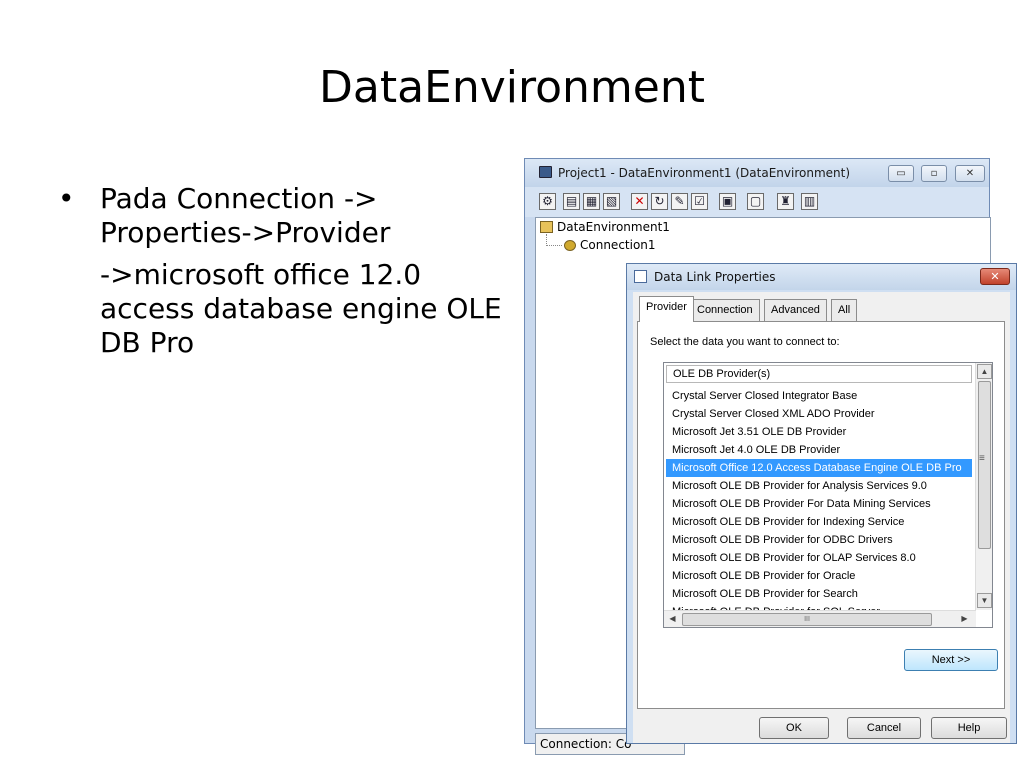 This screenshot has height=768, width=1024. What do you see at coordinates (794, 728) in the screenshot?
I see `ok-button: OK` at bounding box center [794, 728].